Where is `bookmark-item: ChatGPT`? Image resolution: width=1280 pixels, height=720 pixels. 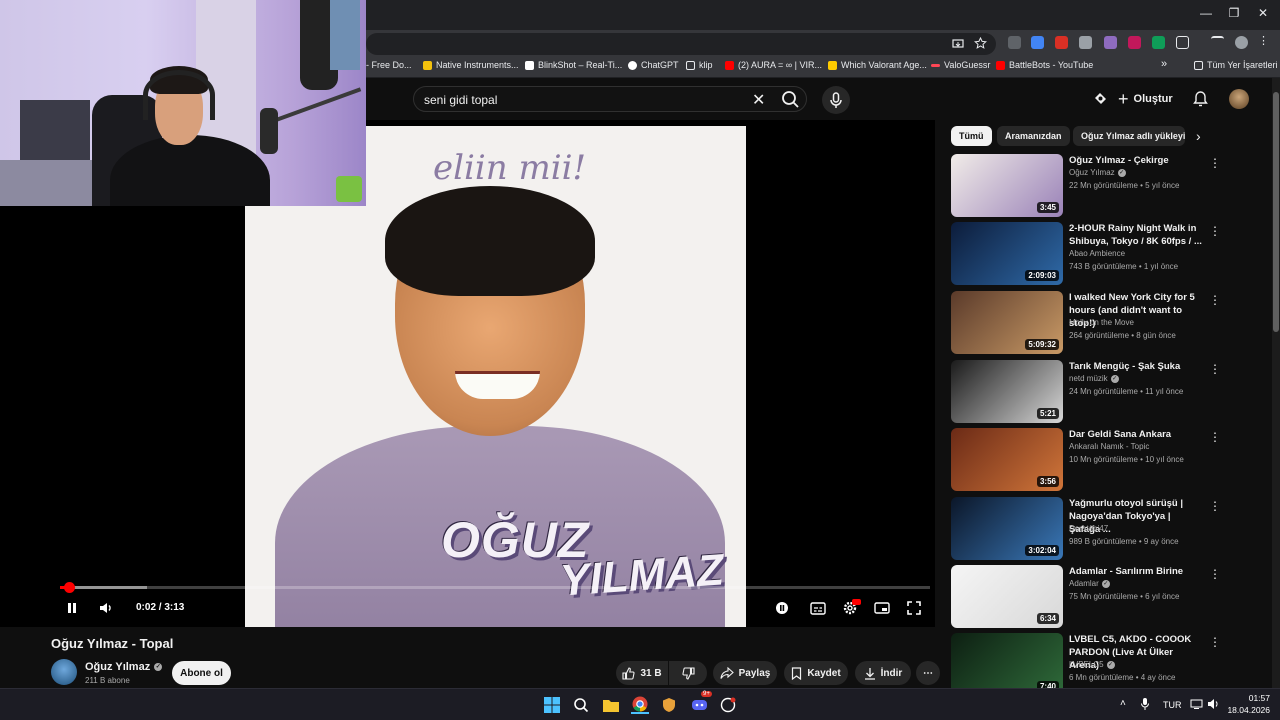
bookmark-item: ChatGPT is located at coordinates (653, 65).